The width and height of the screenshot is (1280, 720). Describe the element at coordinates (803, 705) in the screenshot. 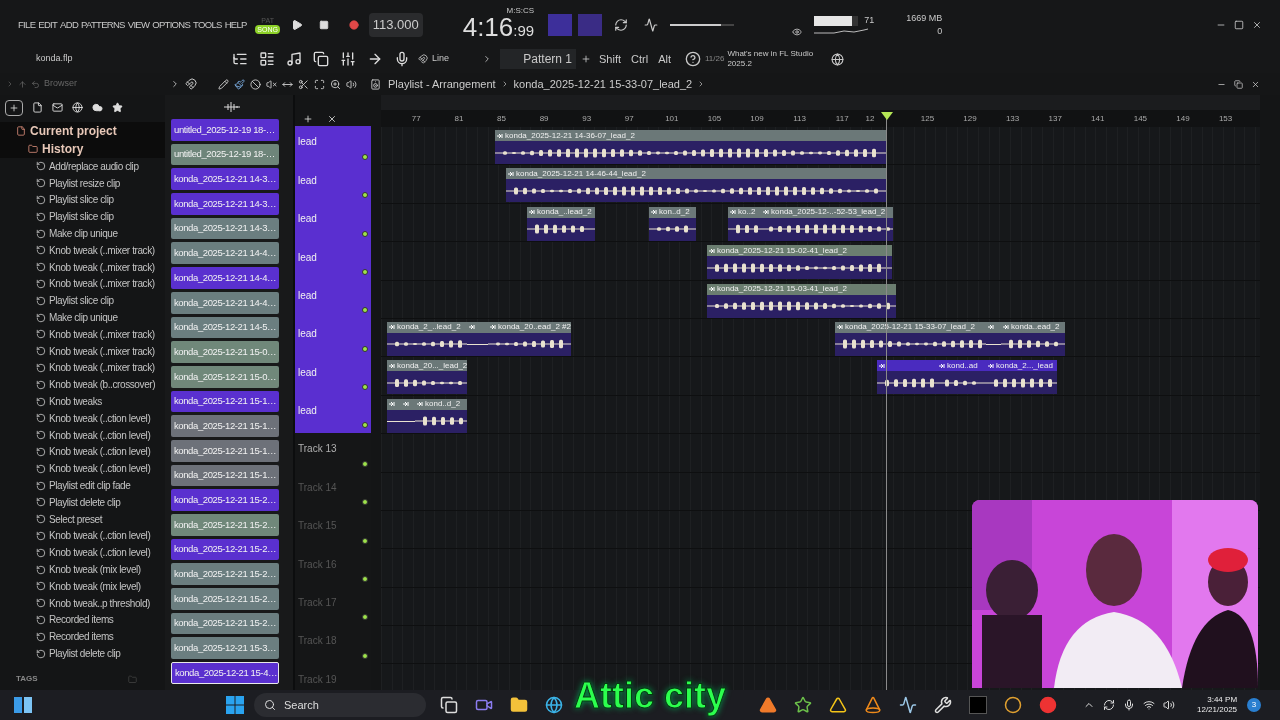

I see `app-icon` at that location.